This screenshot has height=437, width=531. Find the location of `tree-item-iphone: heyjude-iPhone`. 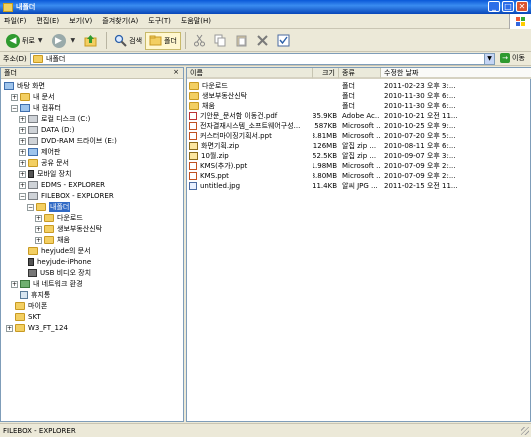

tree-item-iphone: heyjude-iPhone is located at coordinates (59, 262).